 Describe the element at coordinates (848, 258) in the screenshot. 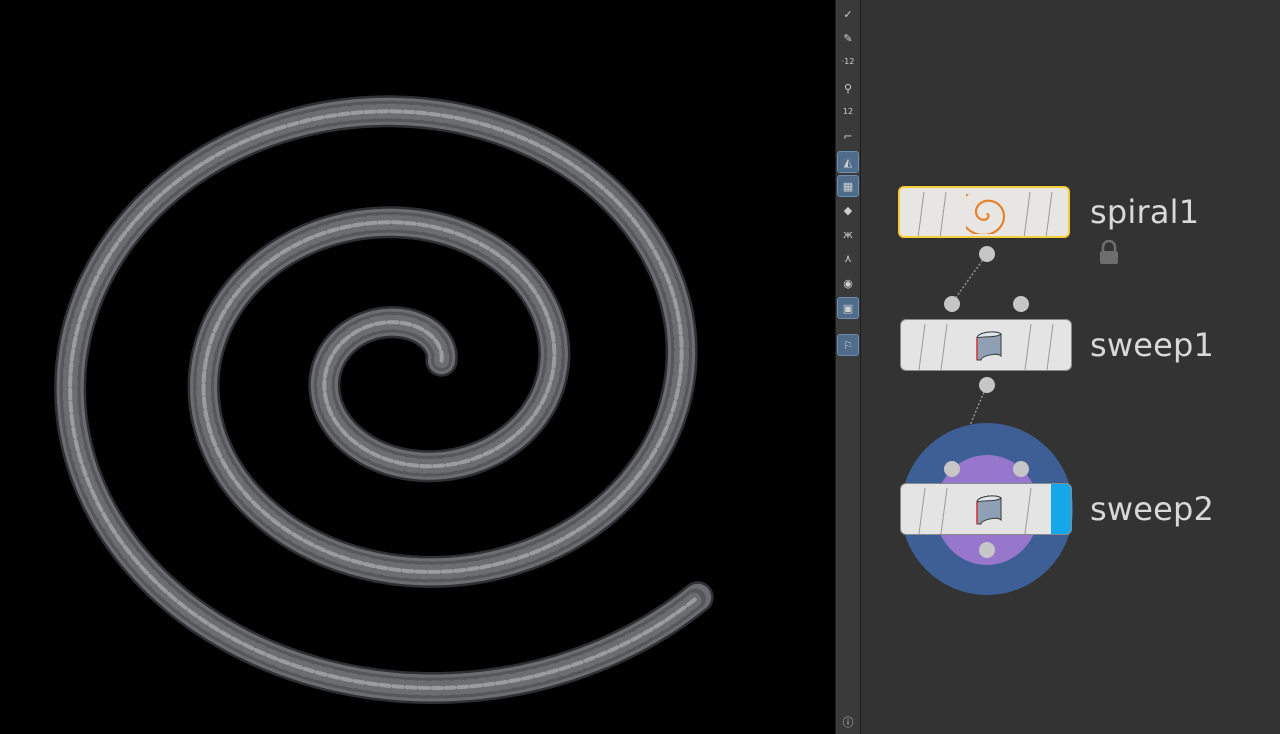

I see `axis-icon: ⋏` at that location.